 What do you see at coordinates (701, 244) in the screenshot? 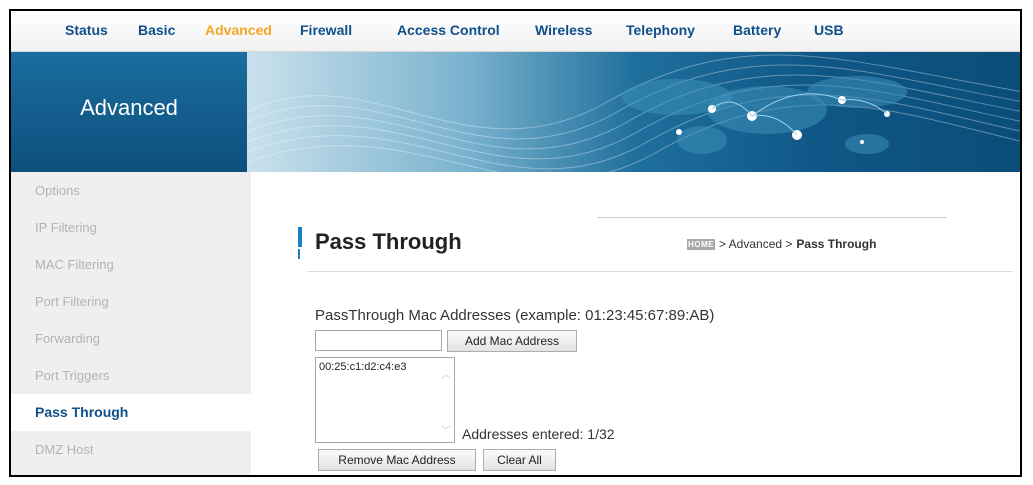
I see `home-icon: HOME` at bounding box center [701, 244].